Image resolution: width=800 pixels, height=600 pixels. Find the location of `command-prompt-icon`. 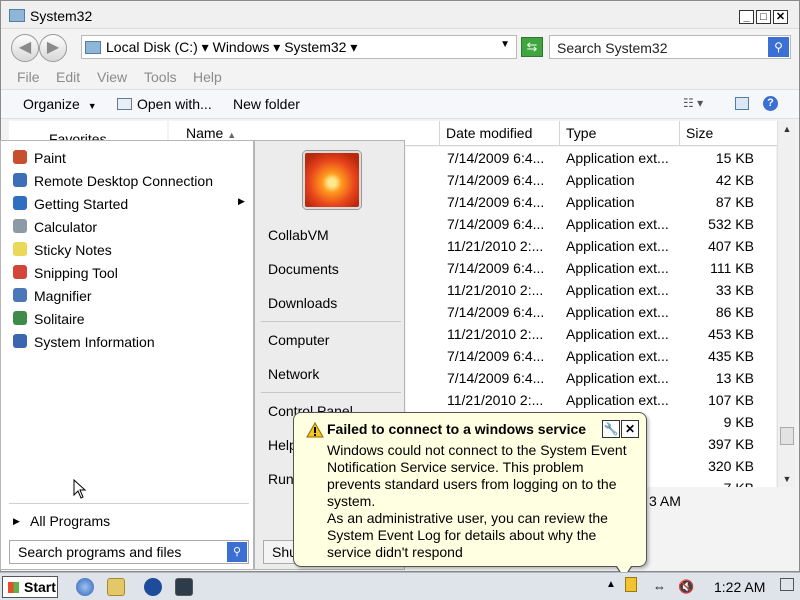

command-prompt-icon is located at coordinates (184, 587).